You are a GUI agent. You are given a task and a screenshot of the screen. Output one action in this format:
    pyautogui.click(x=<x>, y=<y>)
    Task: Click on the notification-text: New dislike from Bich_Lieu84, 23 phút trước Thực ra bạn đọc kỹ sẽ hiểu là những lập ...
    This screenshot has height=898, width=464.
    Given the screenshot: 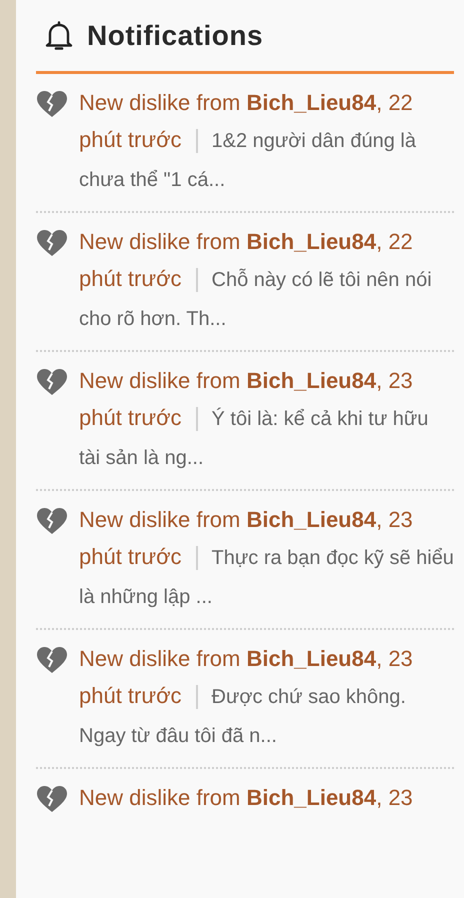 What is the action you would take?
    pyautogui.click(x=266, y=558)
    